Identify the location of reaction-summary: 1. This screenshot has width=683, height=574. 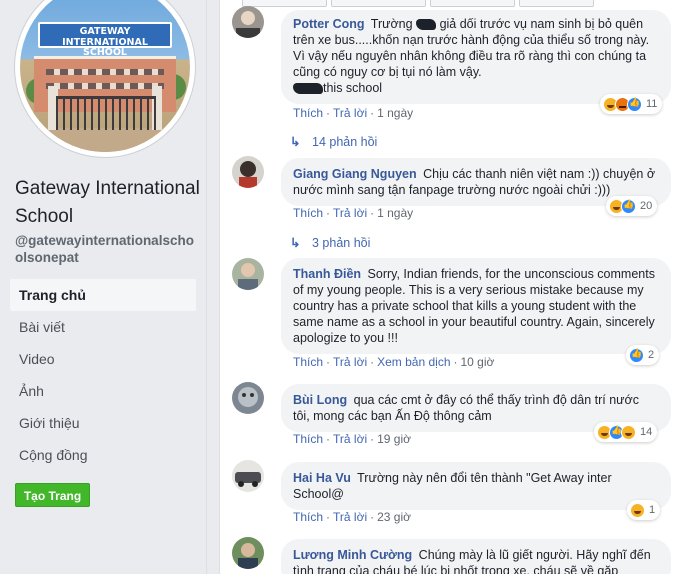
(644, 510).